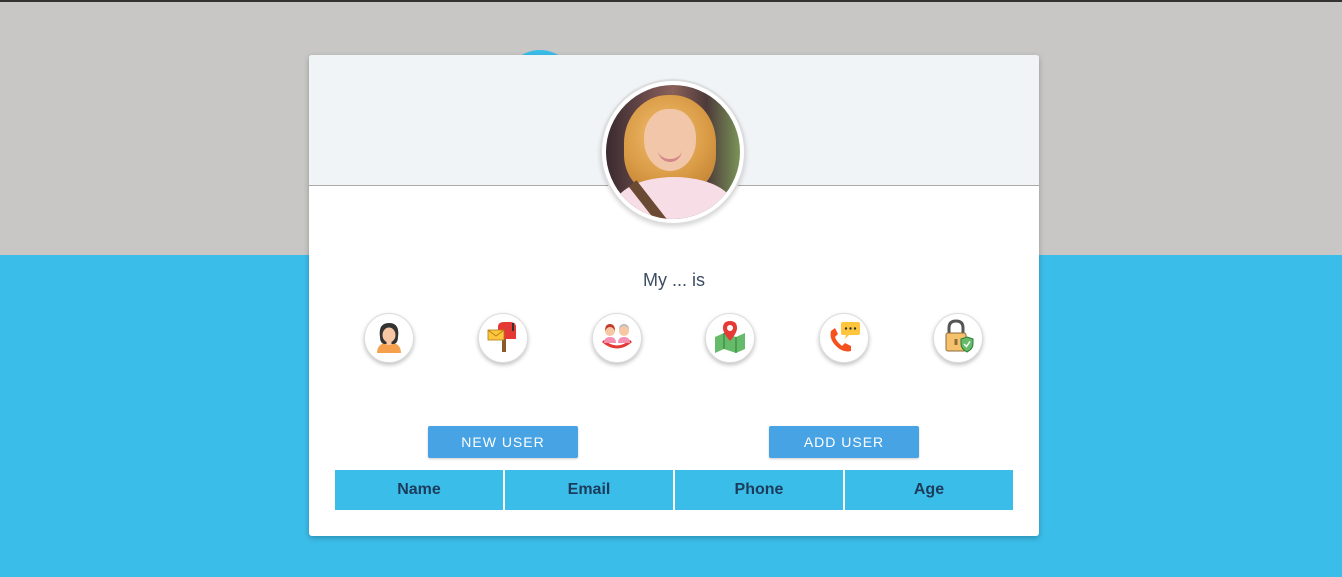  I want to click on woman-icon, so click(389, 338).